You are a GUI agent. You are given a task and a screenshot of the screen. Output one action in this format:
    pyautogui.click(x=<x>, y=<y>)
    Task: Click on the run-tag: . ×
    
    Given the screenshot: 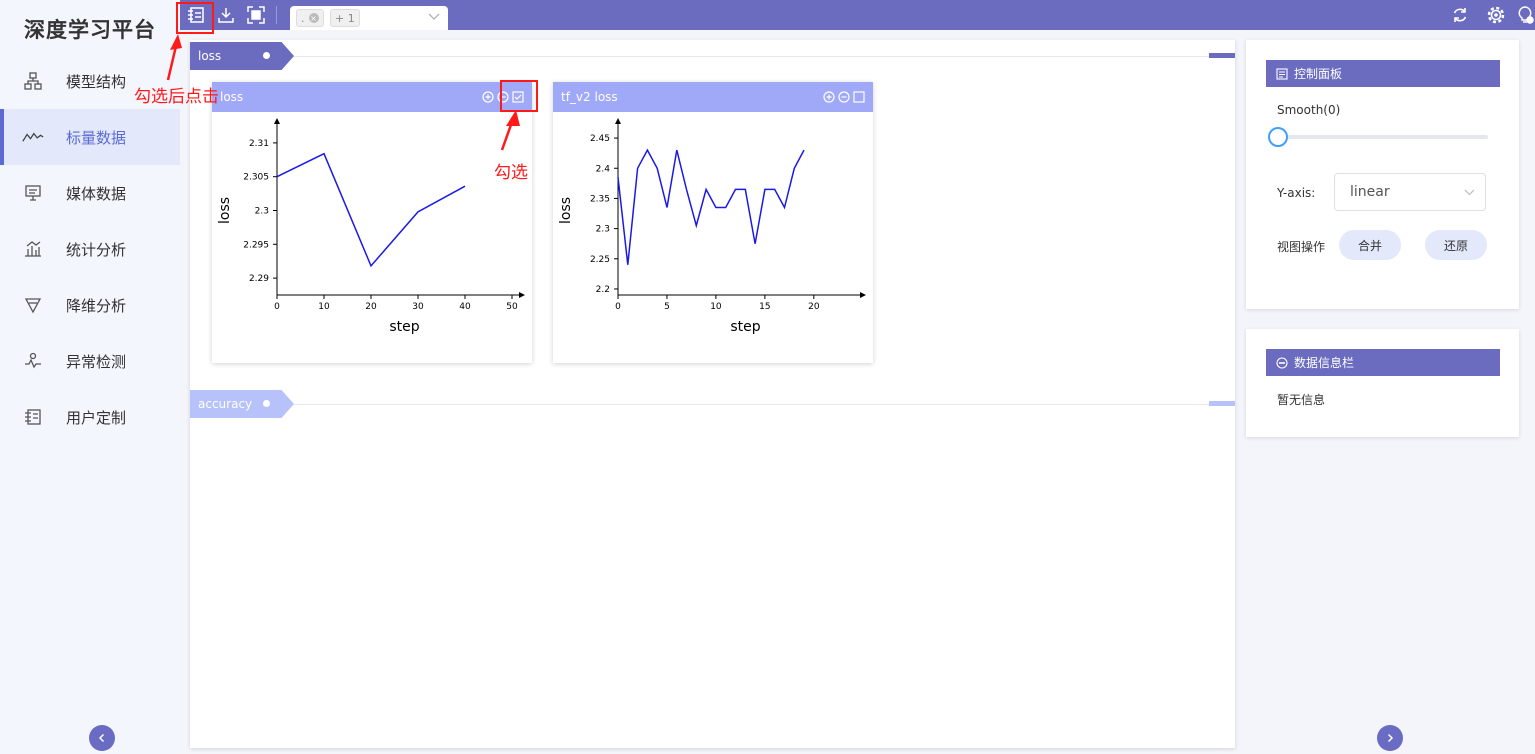 What is the action you would take?
    pyautogui.click(x=310, y=18)
    